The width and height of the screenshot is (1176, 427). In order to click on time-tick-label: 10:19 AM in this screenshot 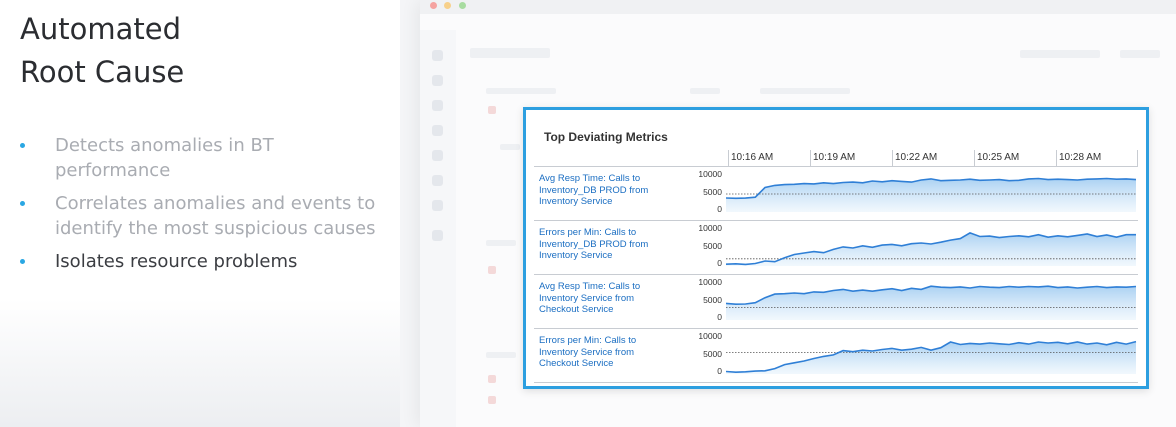, I will do `click(834, 157)`.